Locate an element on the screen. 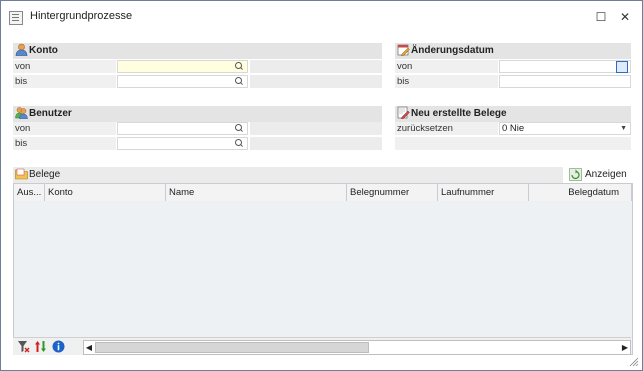 The width and height of the screenshot is (643, 371). konto-bis-spacer is located at coordinates (316, 81).